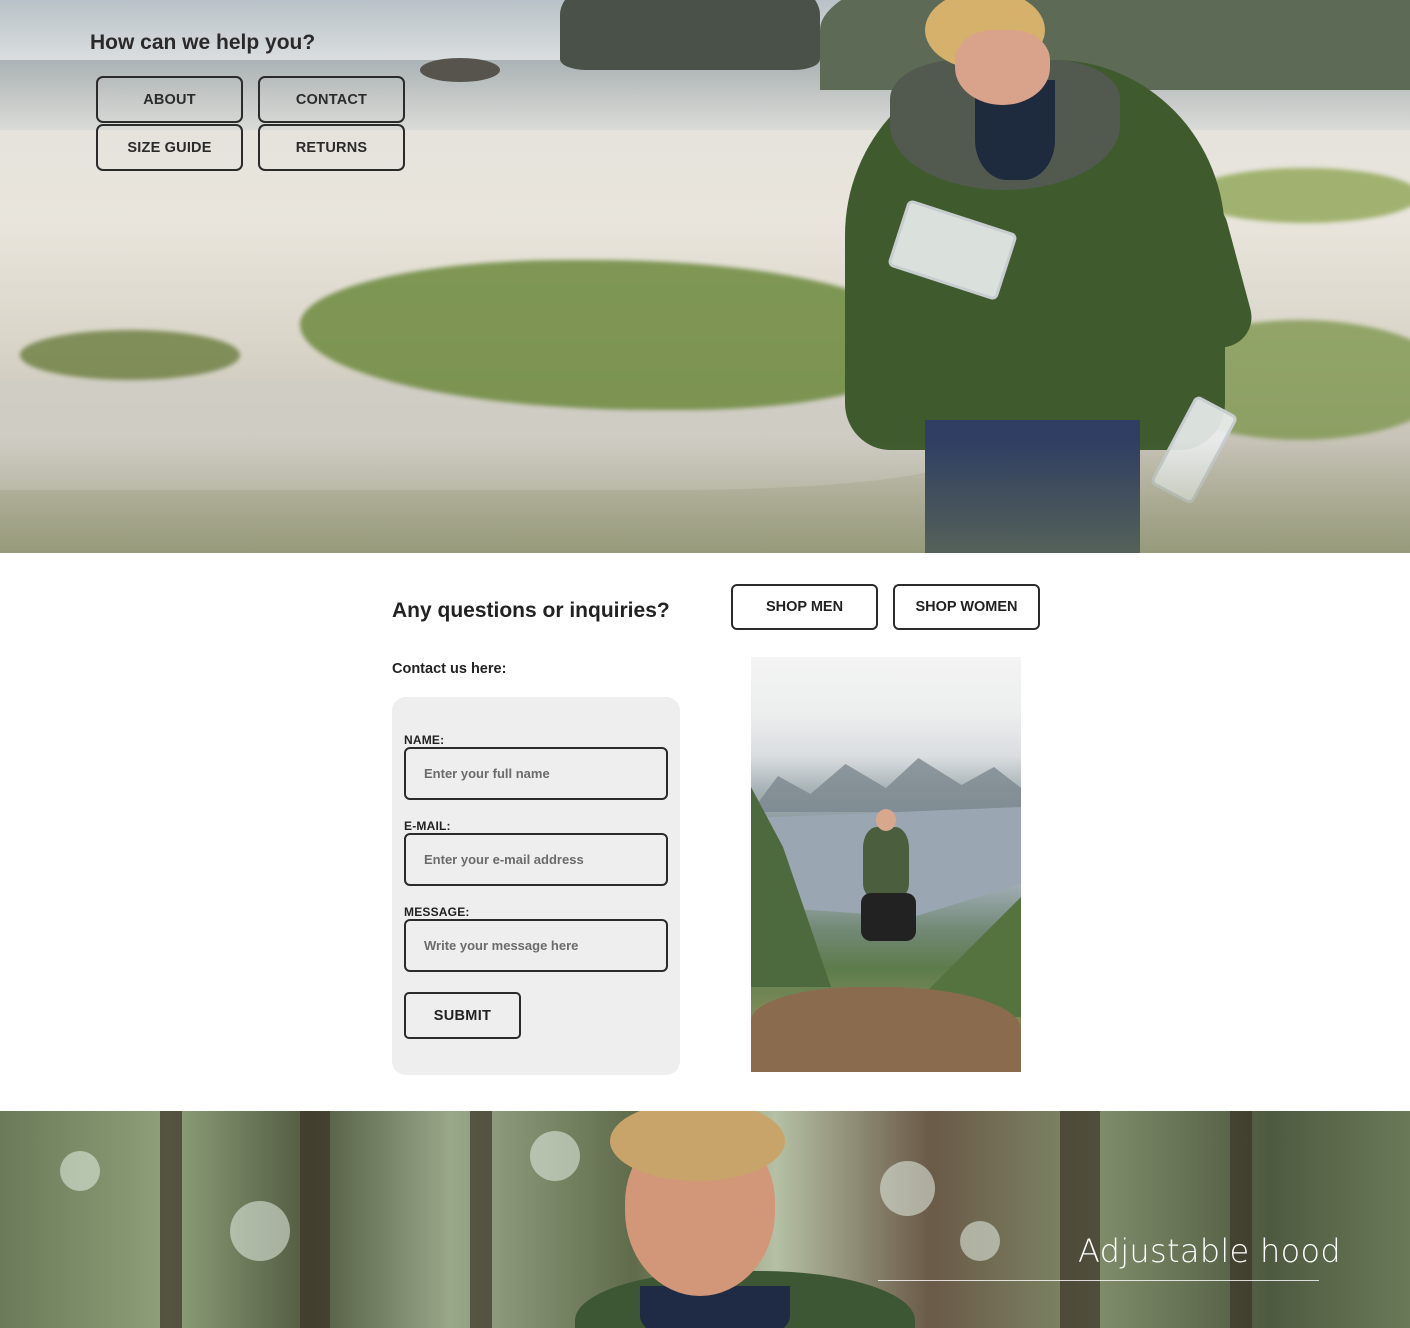  I want to click on photo-ground, so click(886, 1029).